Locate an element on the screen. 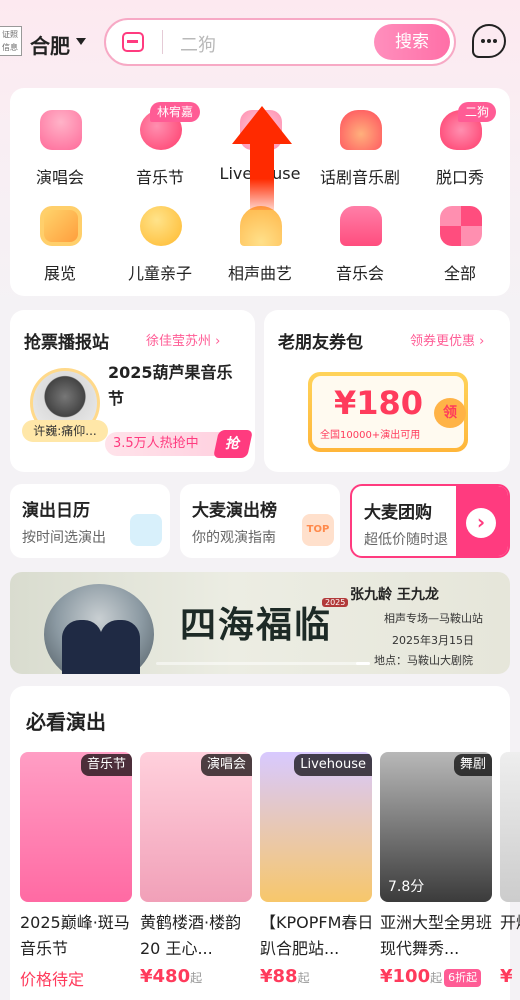 This screenshot has height=1000, width=520. show-card: 舞剧 7.8分 亚洲大型全男班现代舞秀... ¥100起 6折起 is located at coordinates (436, 869).